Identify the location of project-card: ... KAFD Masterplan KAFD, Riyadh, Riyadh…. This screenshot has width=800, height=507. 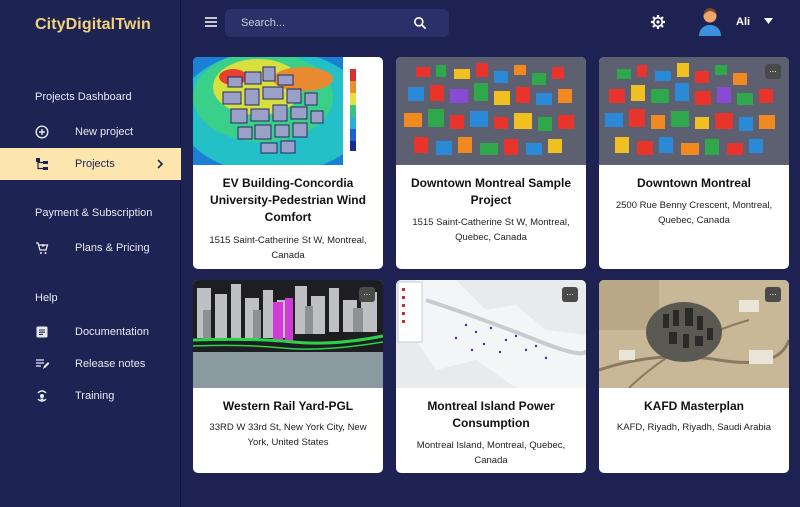
(694, 376).